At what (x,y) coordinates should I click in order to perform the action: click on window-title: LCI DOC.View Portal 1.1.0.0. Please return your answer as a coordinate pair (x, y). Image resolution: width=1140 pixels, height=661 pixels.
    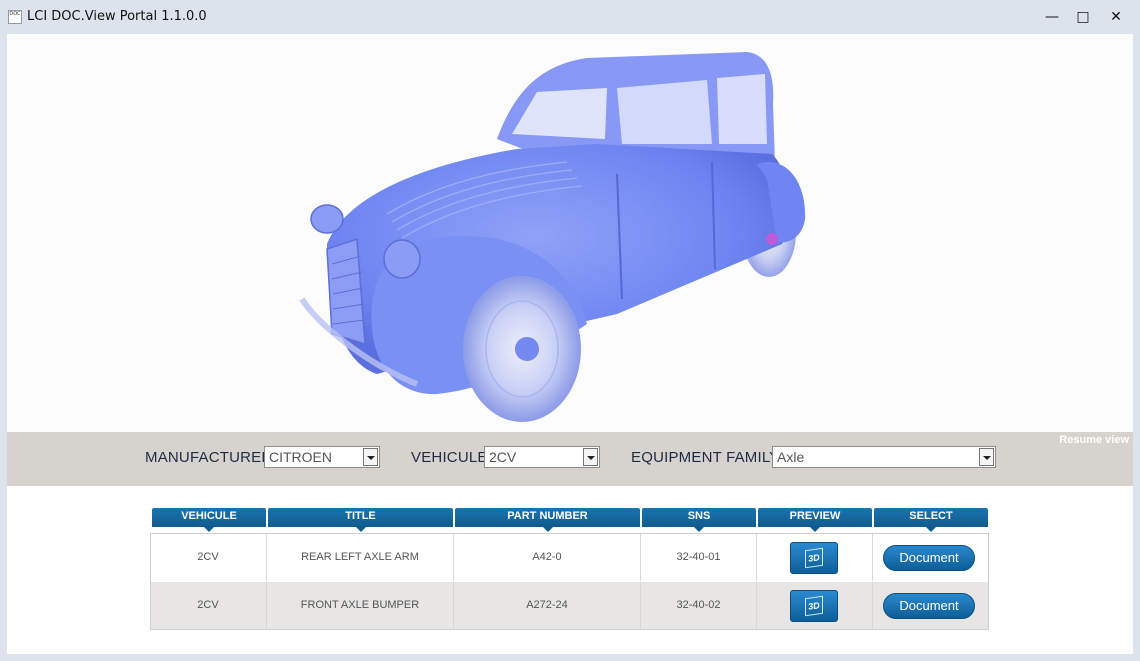
    Looking at the image, I should click on (117, 16).